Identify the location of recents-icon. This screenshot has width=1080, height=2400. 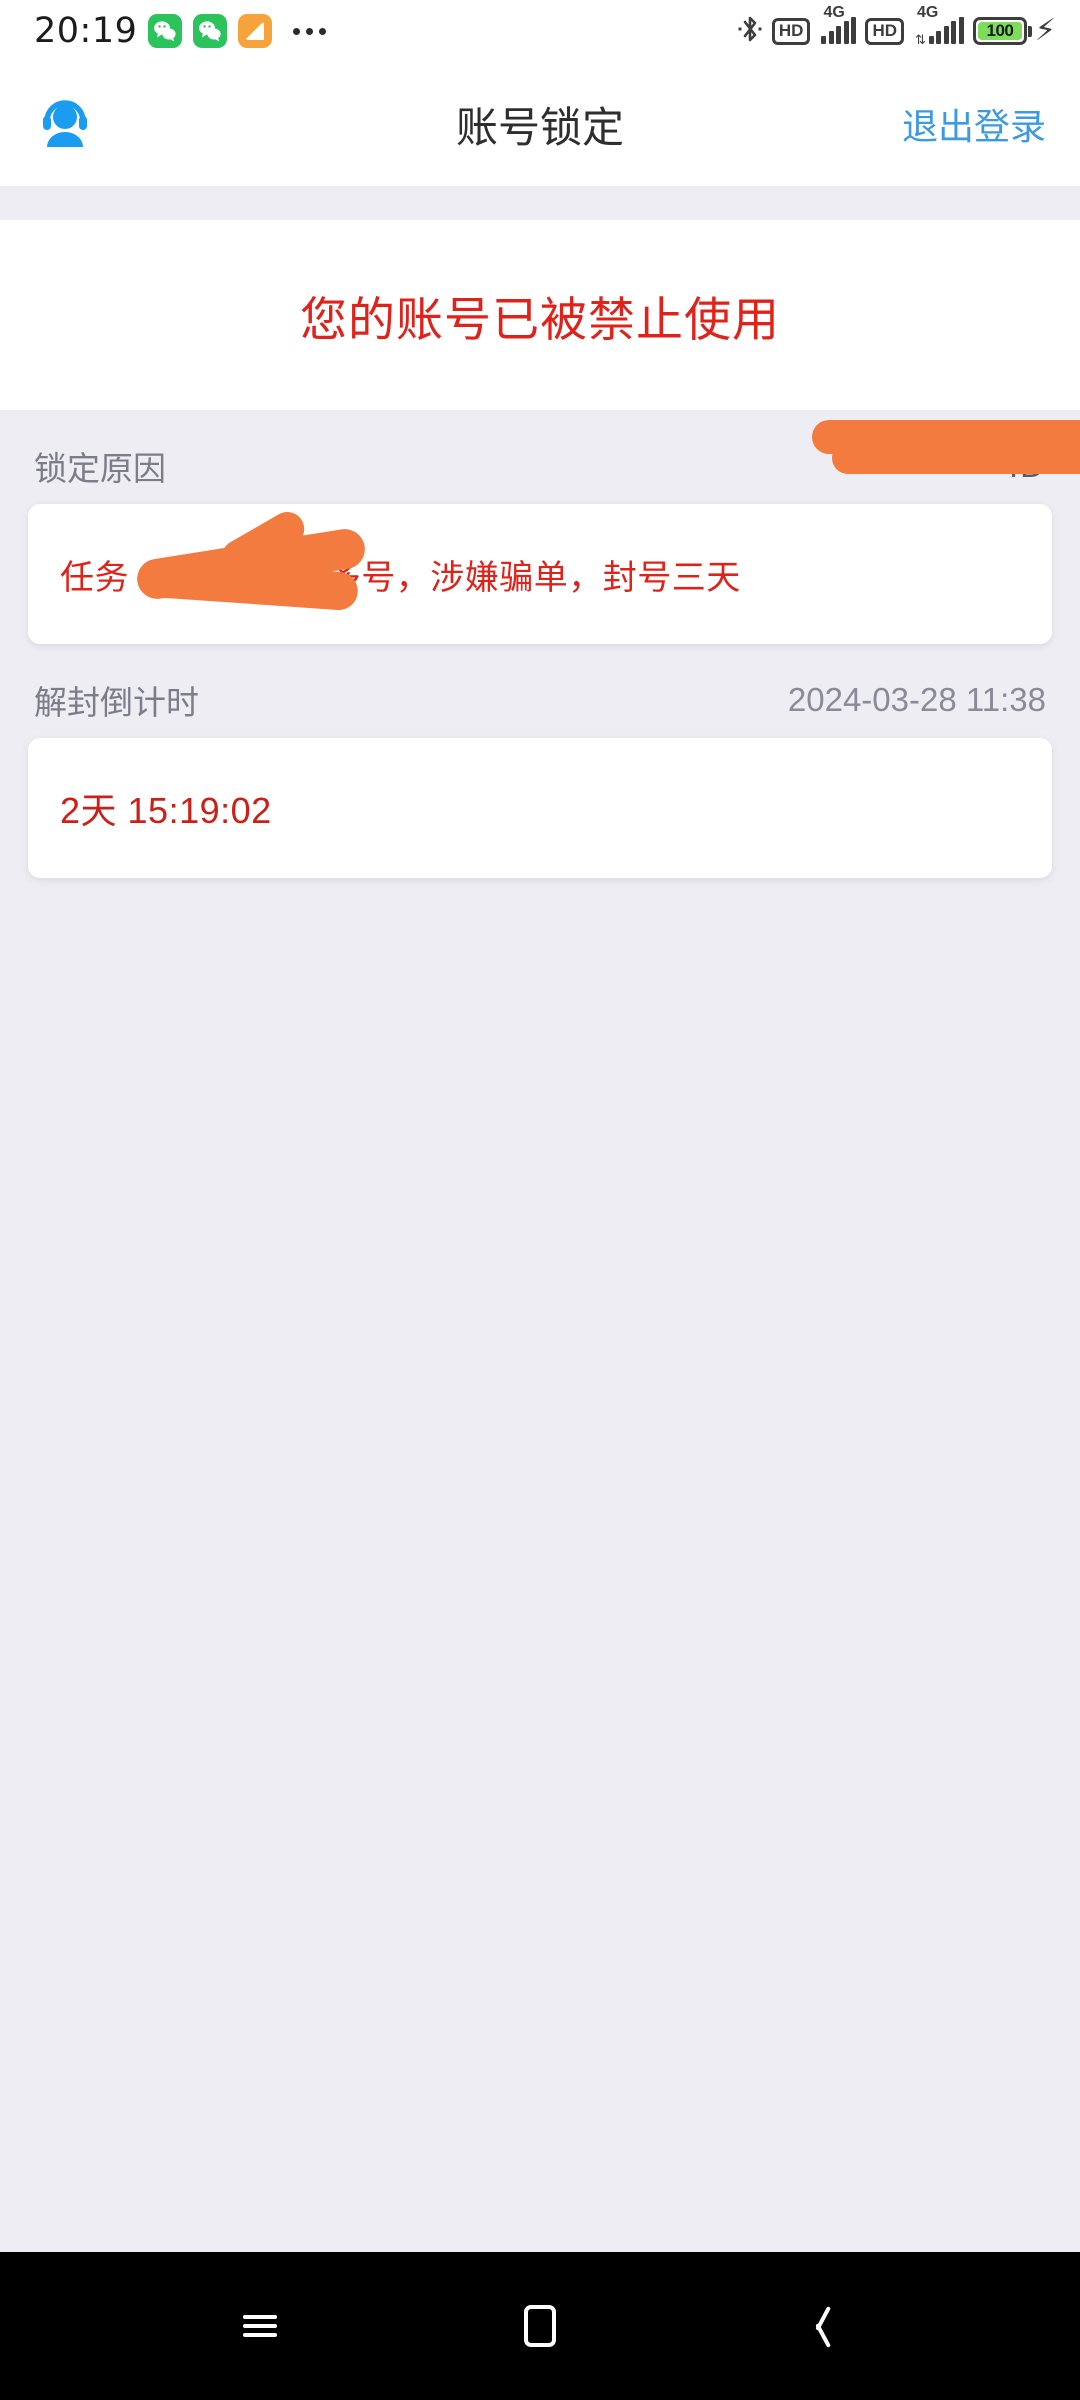
(260, 2326).